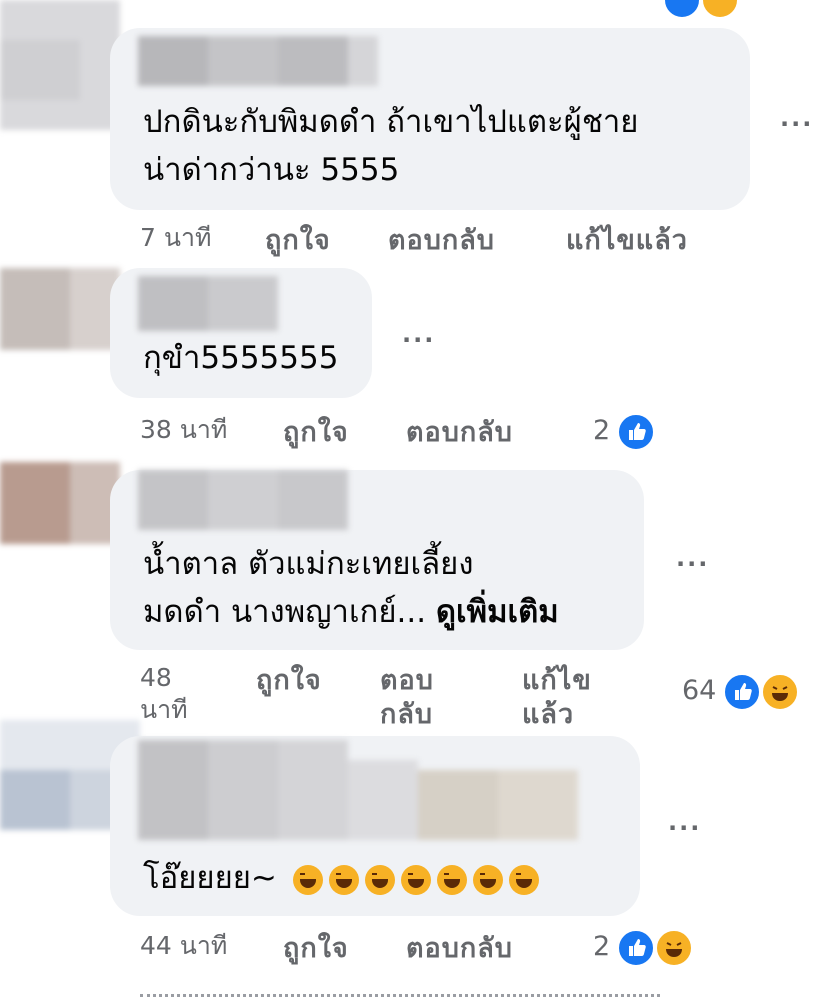  Describe the element at coordinates (699, 691) in the screenshot. I see `reaction-count: 64` at that location.